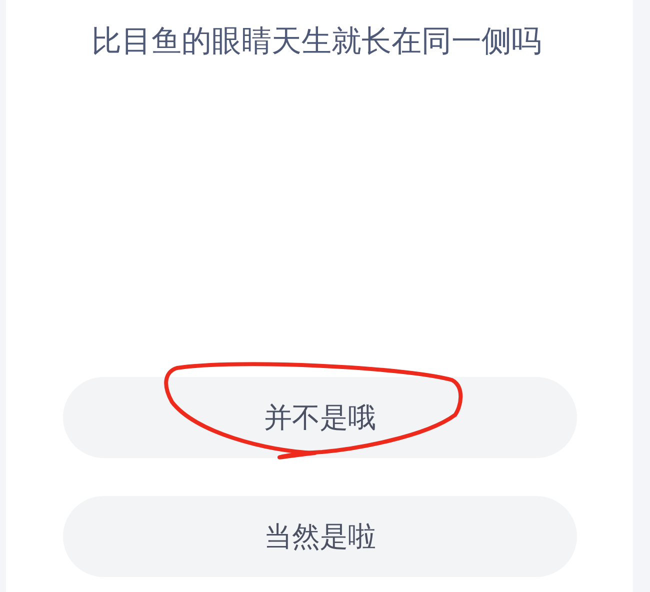 This screenshot has width=650, height=592. I want to click on answer-option: 当然是啦, so click(320, 536).